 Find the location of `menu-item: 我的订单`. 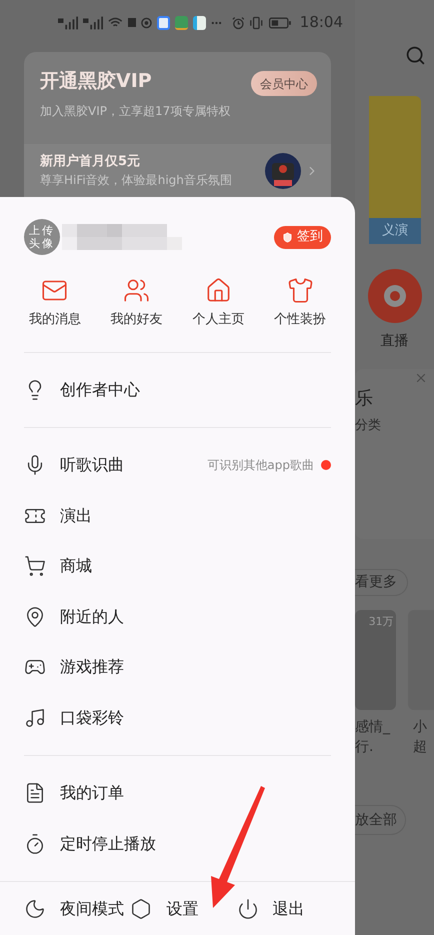

menu-item: 我的订单 is located at coordinates (177, 793).